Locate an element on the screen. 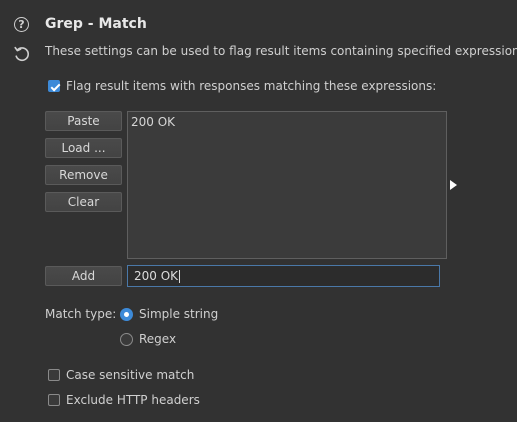 This screenshot has width=517, height=422. paste-button: Paste is located at coordinates (83, 121).